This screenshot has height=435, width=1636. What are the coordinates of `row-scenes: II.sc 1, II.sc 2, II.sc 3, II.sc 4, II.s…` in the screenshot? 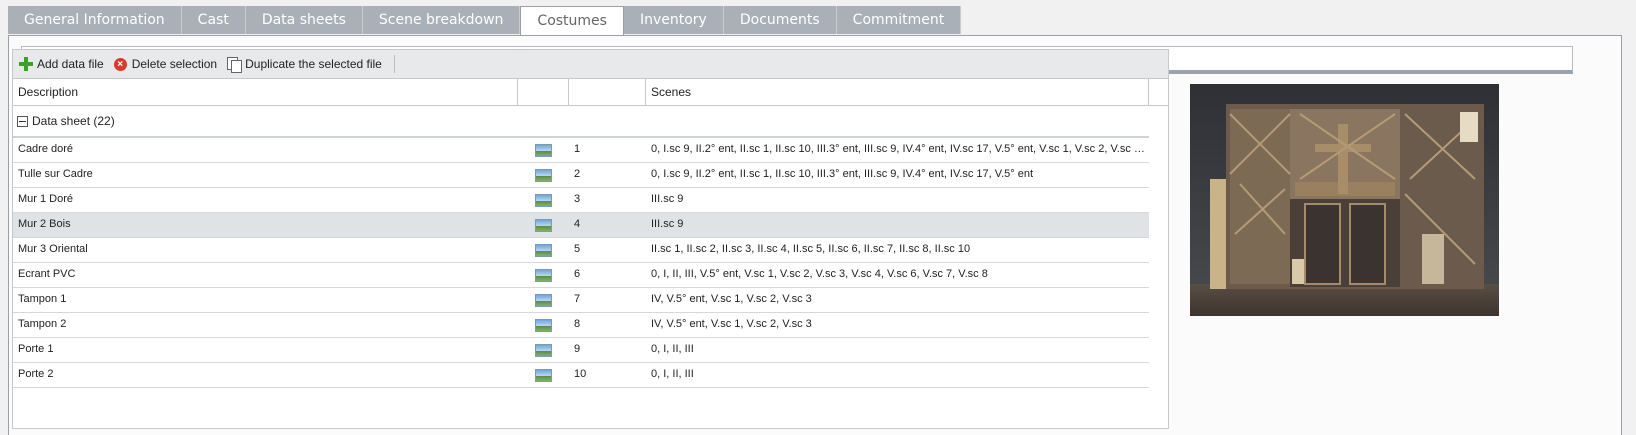 It's located at (811, 249).